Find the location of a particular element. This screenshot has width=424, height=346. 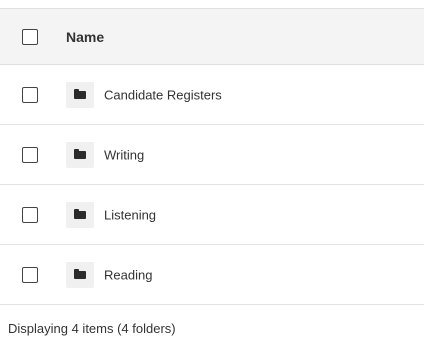

name-column-header: Name is located at coordinates (85, 37).